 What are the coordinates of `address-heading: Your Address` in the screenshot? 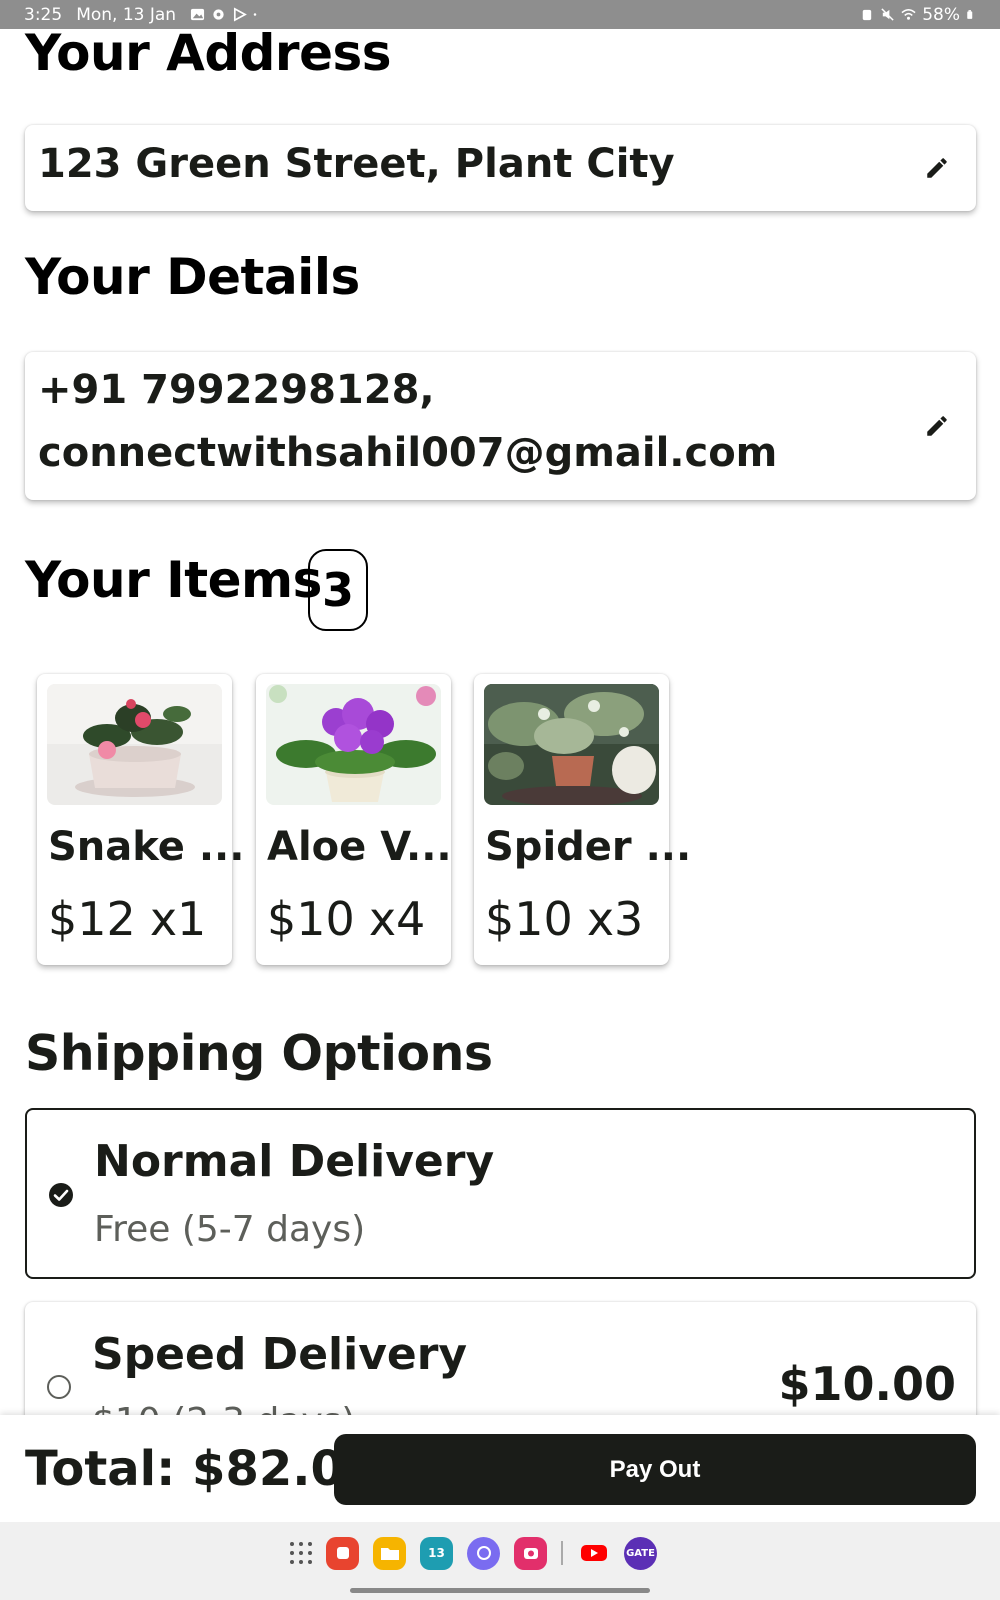 It's located at (208, 55).